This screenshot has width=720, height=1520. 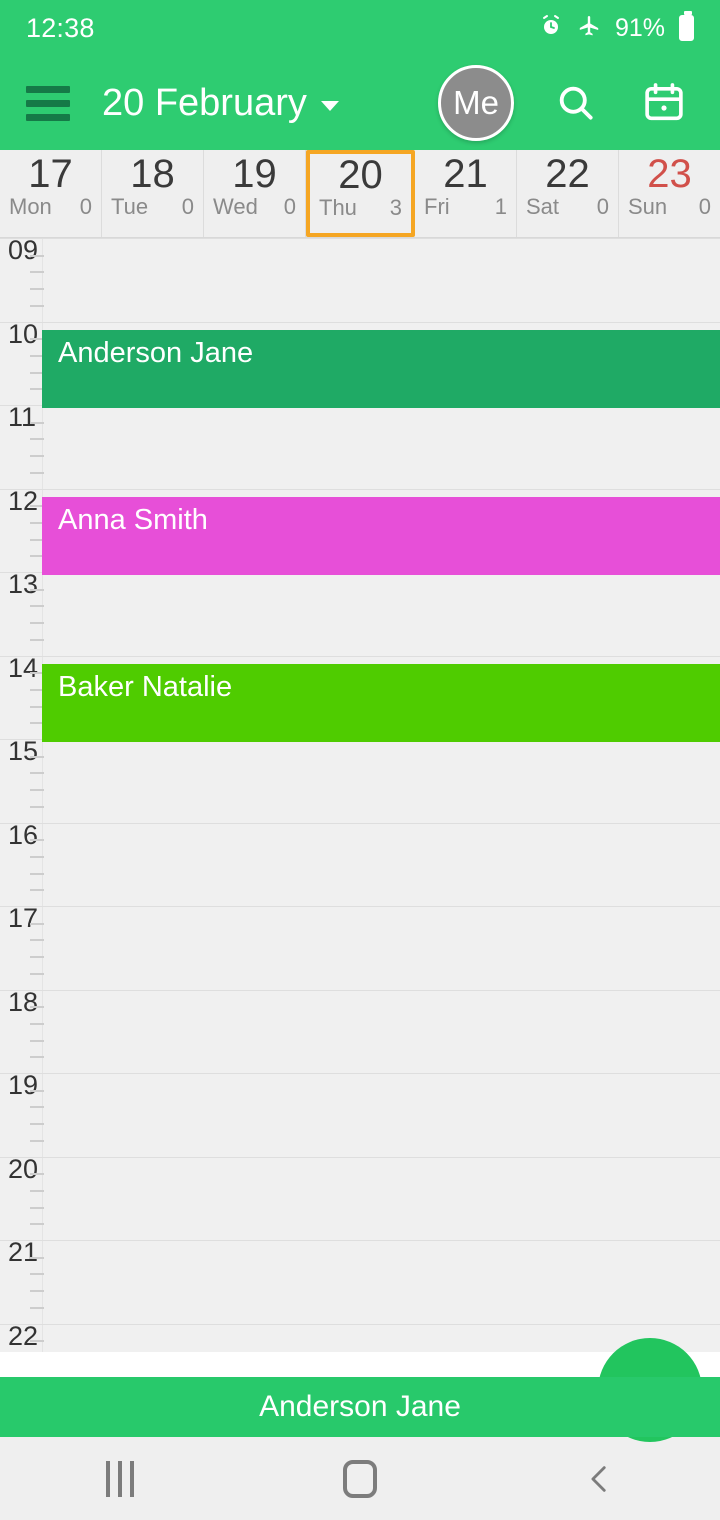 I want to click on hour-row: 16, so click(x=360, y=863).